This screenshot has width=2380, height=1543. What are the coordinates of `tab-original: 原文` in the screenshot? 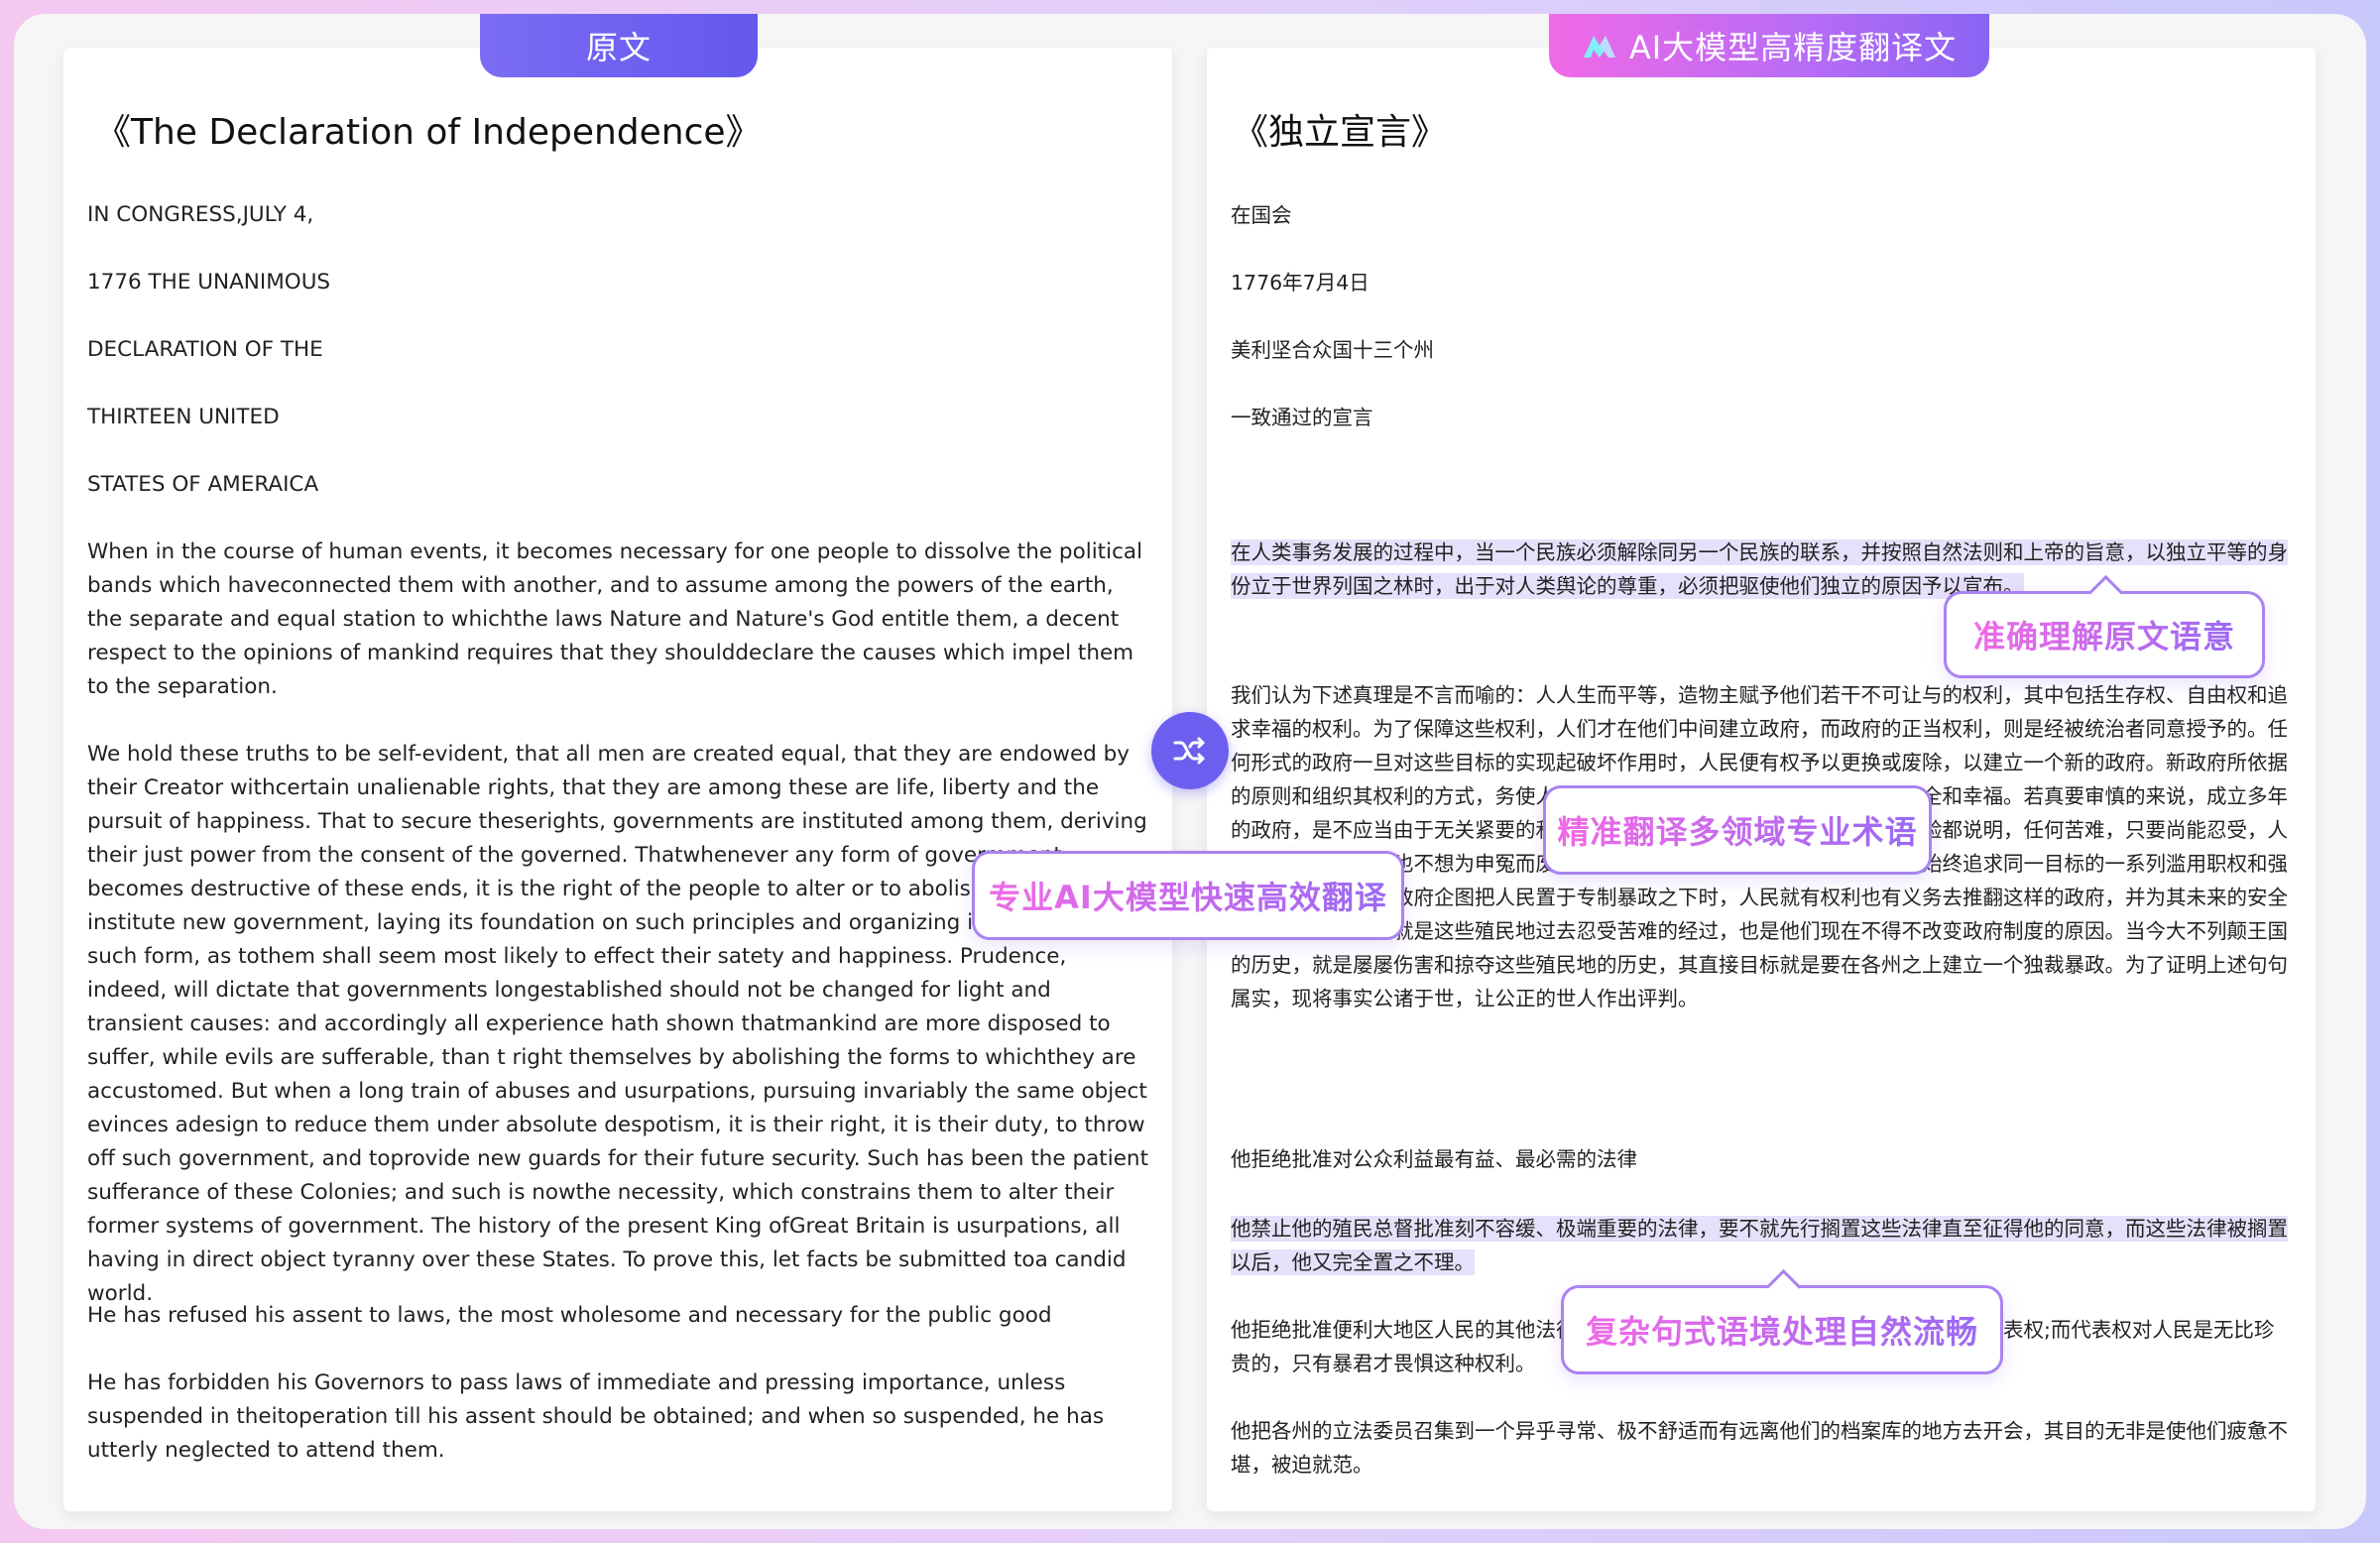 It's located at (619, 45).